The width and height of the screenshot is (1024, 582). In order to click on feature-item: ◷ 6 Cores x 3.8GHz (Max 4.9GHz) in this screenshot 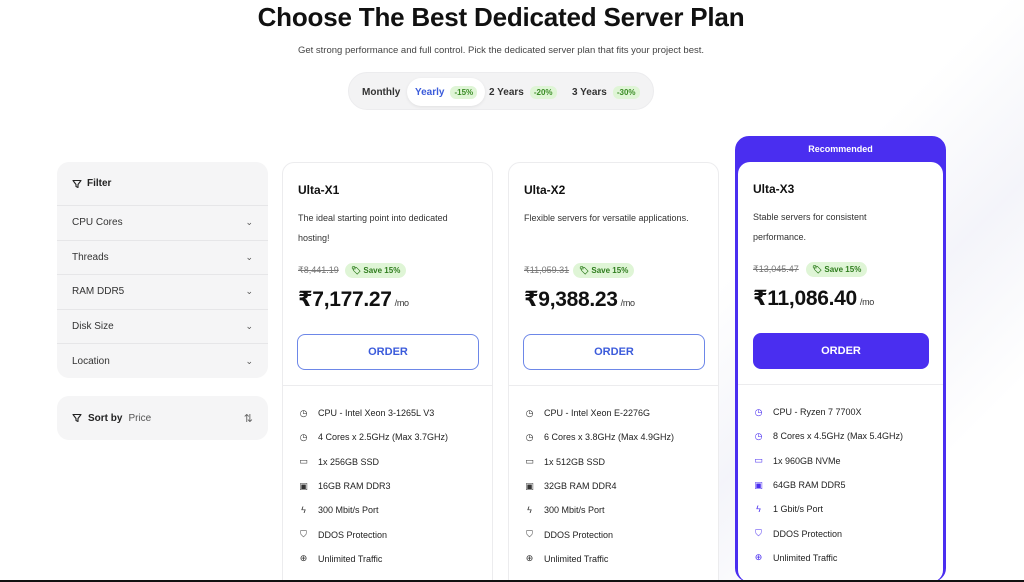, I will do `click(599, 437)`.